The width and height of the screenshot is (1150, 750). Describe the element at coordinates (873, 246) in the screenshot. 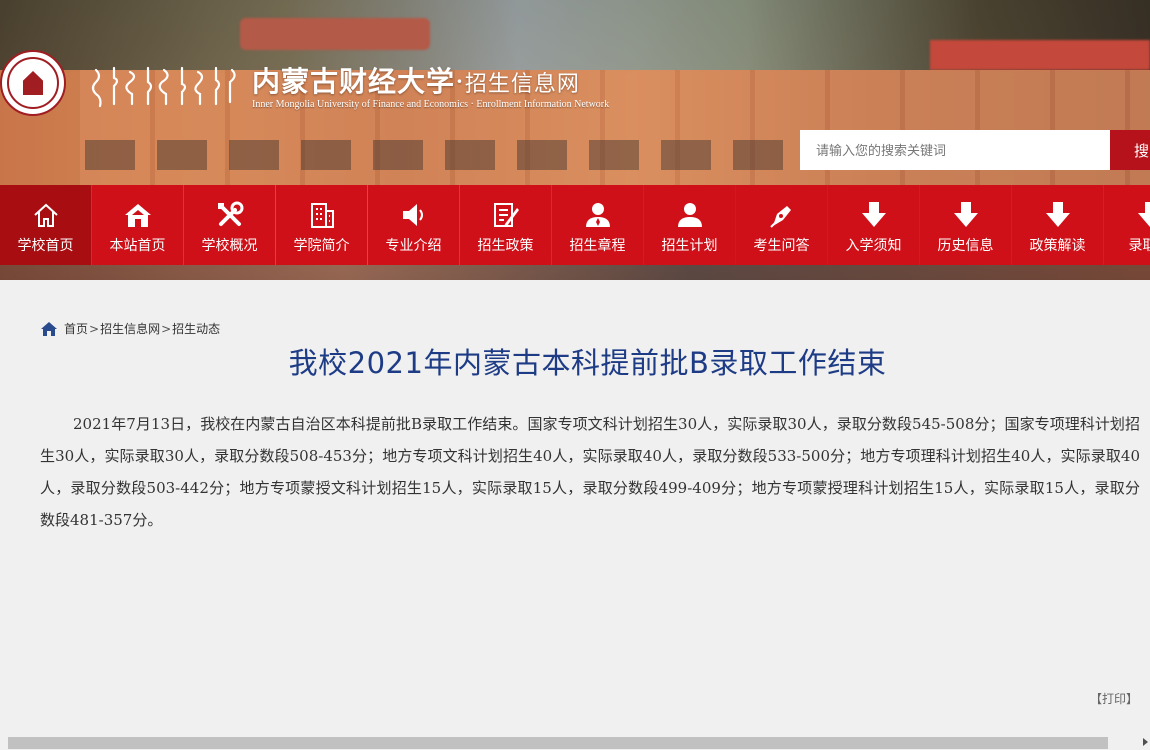

I see `nav-label: 入学须知` at that location.